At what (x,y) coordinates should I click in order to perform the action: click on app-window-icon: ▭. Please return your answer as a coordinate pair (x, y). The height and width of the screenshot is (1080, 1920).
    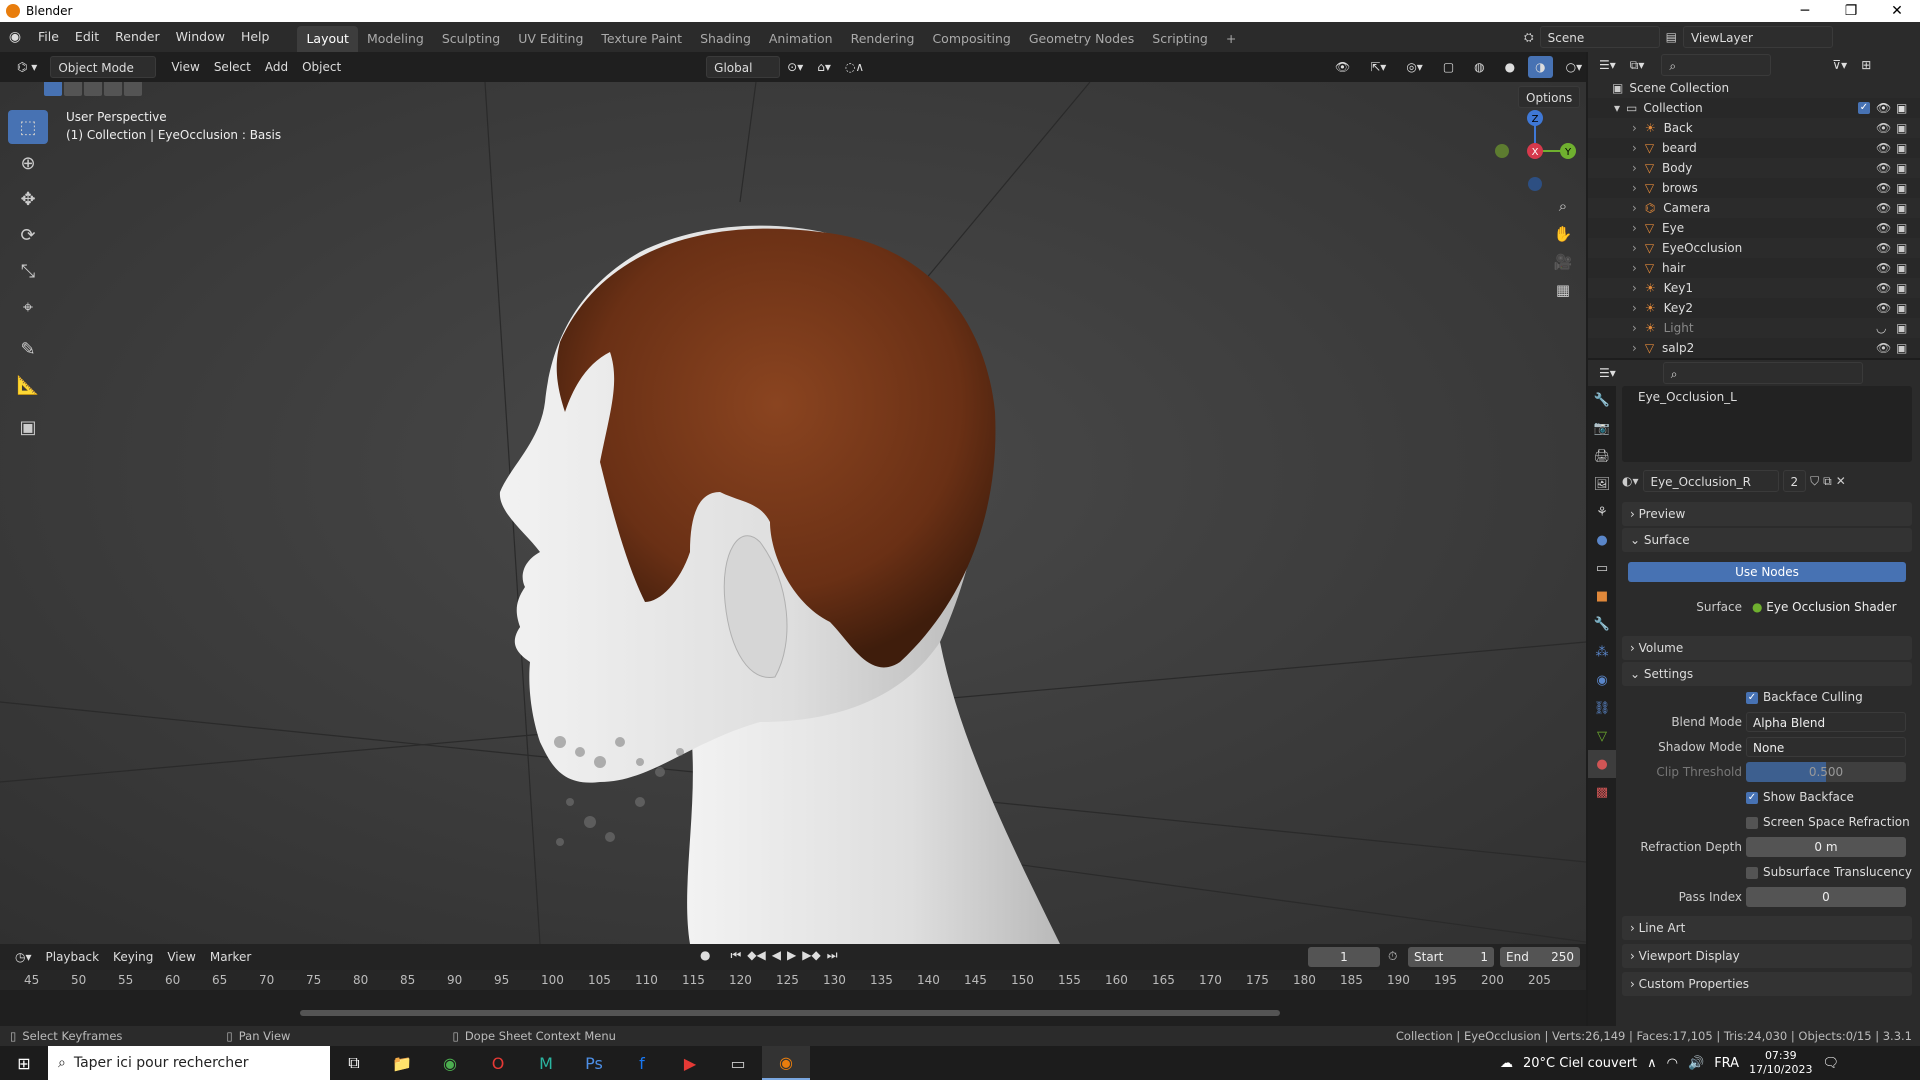
    Looking at the image, I should click on (738, 1063).